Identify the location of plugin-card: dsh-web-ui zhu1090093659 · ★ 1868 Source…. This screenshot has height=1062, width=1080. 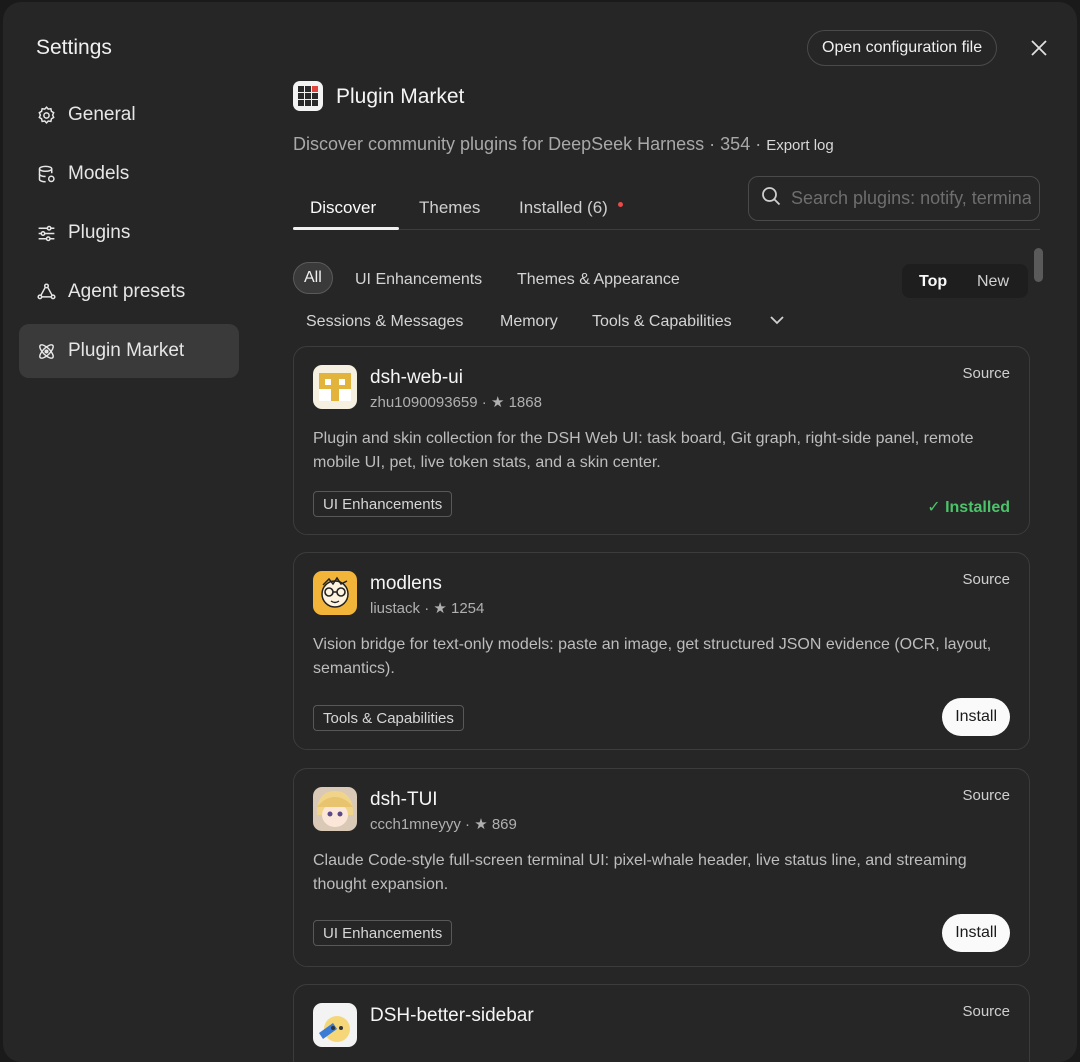
(661, 440).